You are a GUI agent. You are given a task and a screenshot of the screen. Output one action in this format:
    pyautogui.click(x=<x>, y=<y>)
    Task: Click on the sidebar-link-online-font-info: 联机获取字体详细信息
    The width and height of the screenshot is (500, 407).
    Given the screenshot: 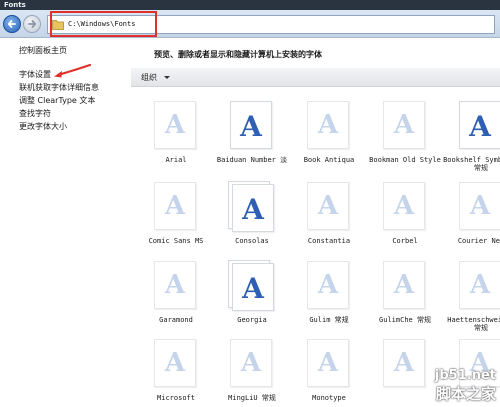 What is the action you would take?
    pyautogui.click(x=59, y=88)
    